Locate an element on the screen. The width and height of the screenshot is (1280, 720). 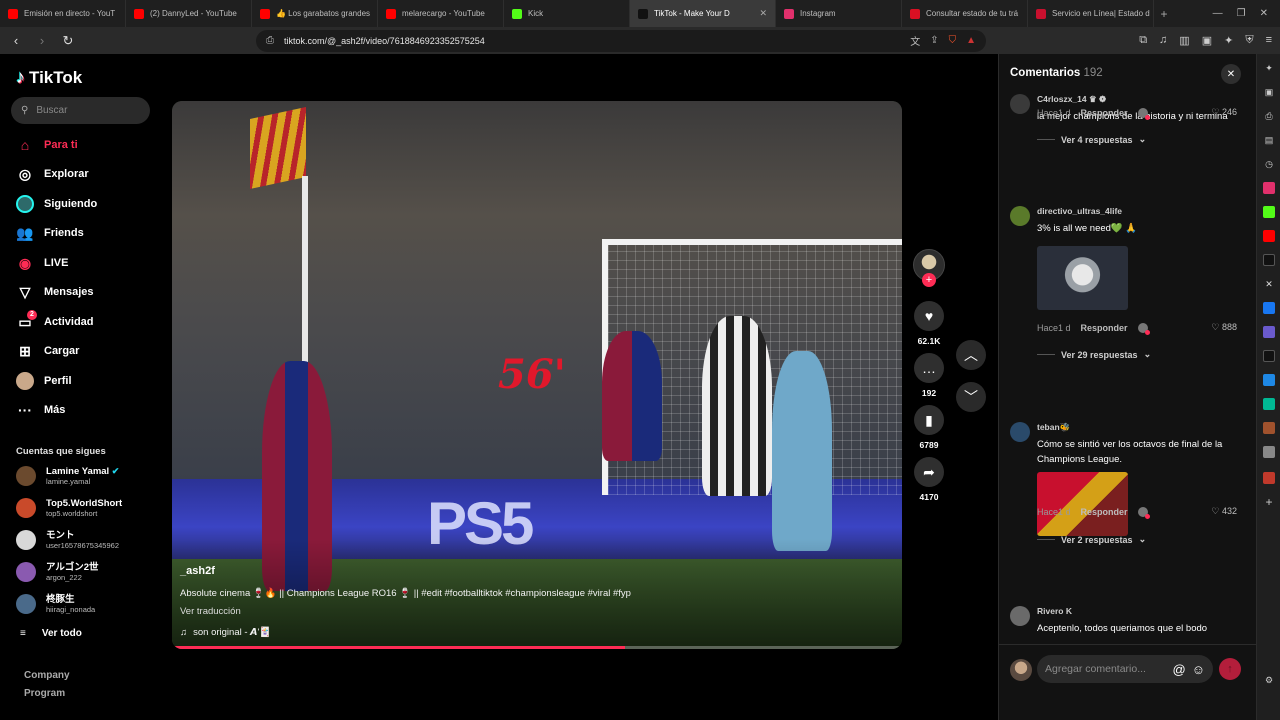
close-window-icon: ✕ is located at coordinates (1264, 13).